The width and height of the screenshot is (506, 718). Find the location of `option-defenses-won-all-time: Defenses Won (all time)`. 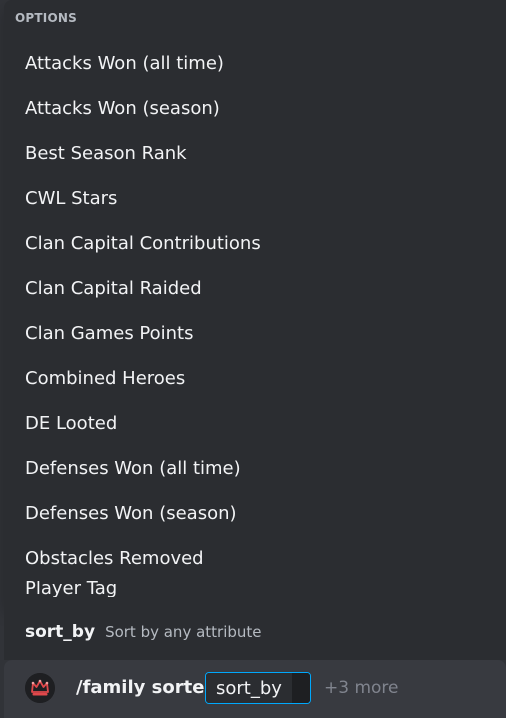

option-defenses-won-all-time: Defenses Won (all time) is located at coordinates (255, 468).